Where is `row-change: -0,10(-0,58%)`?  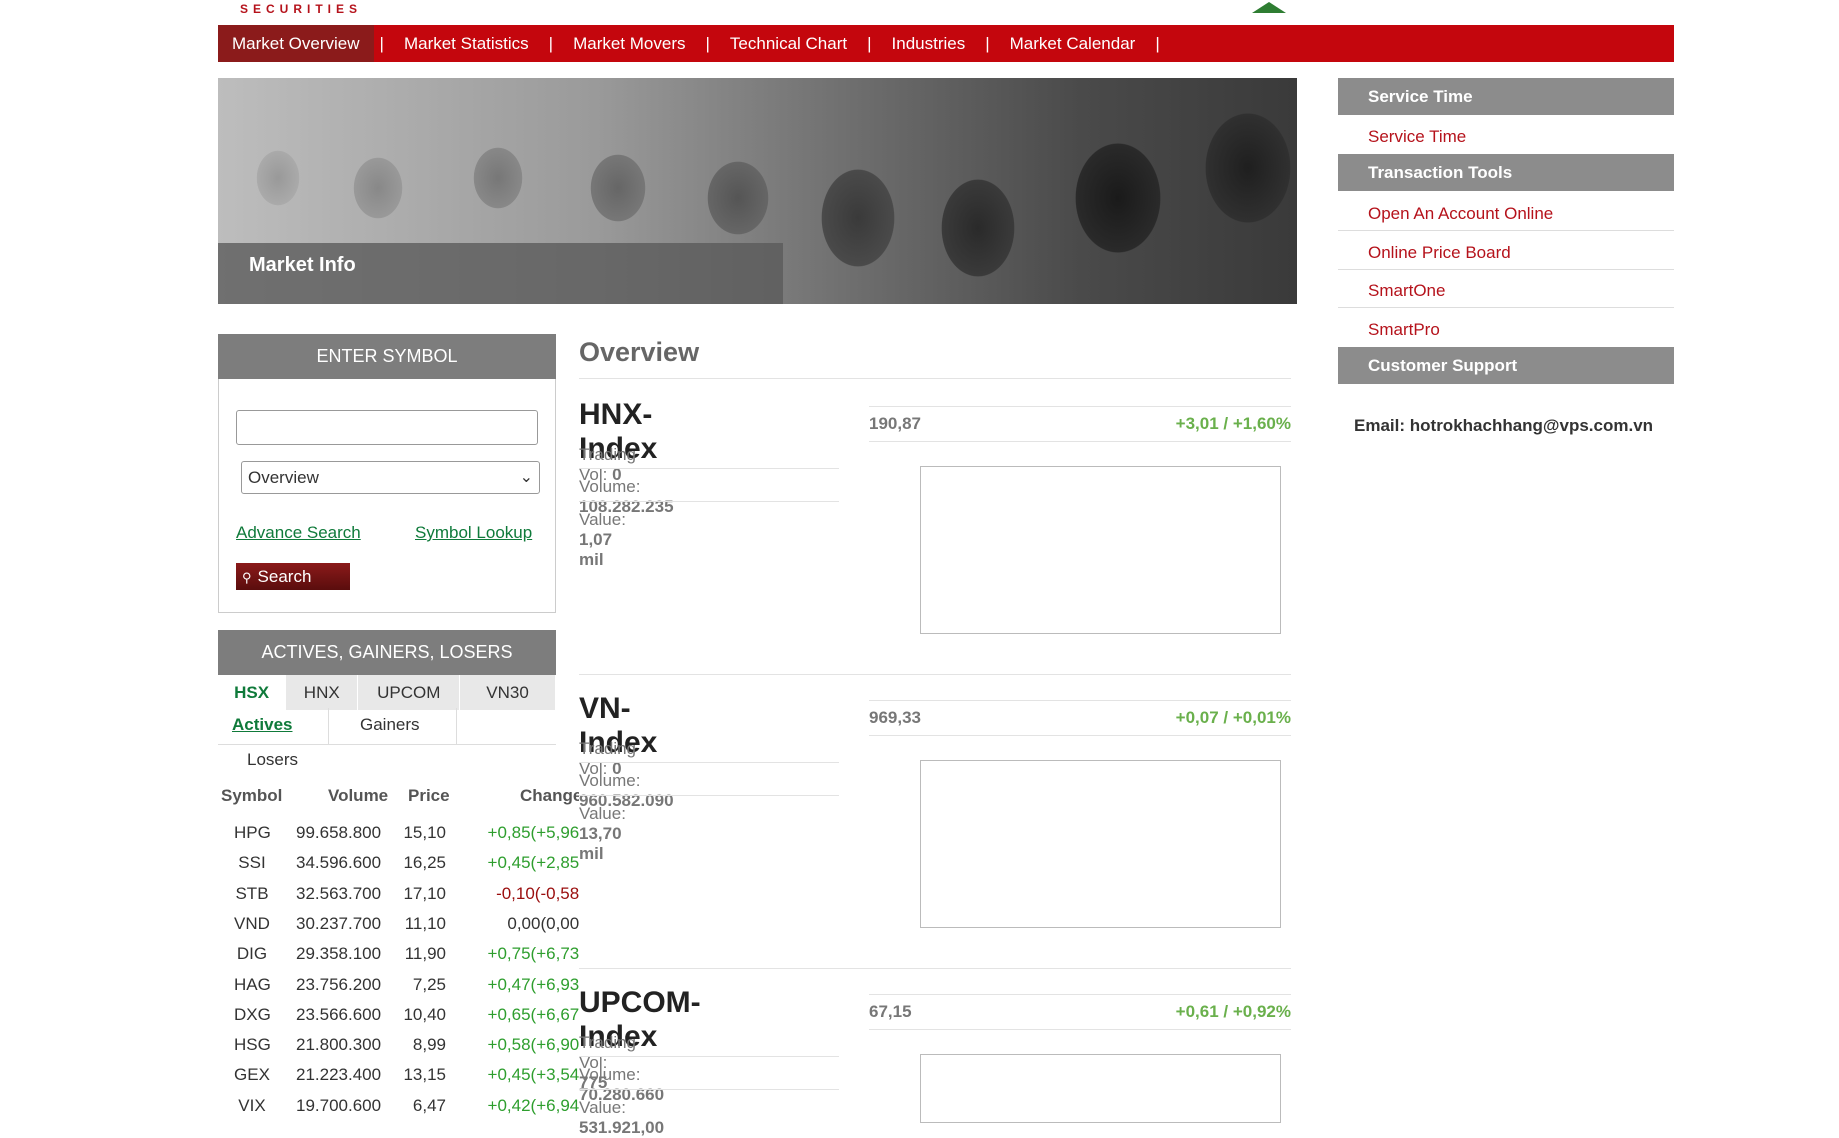 row-change: -0,10(-0,58%) is located at coordinates (537, 893).